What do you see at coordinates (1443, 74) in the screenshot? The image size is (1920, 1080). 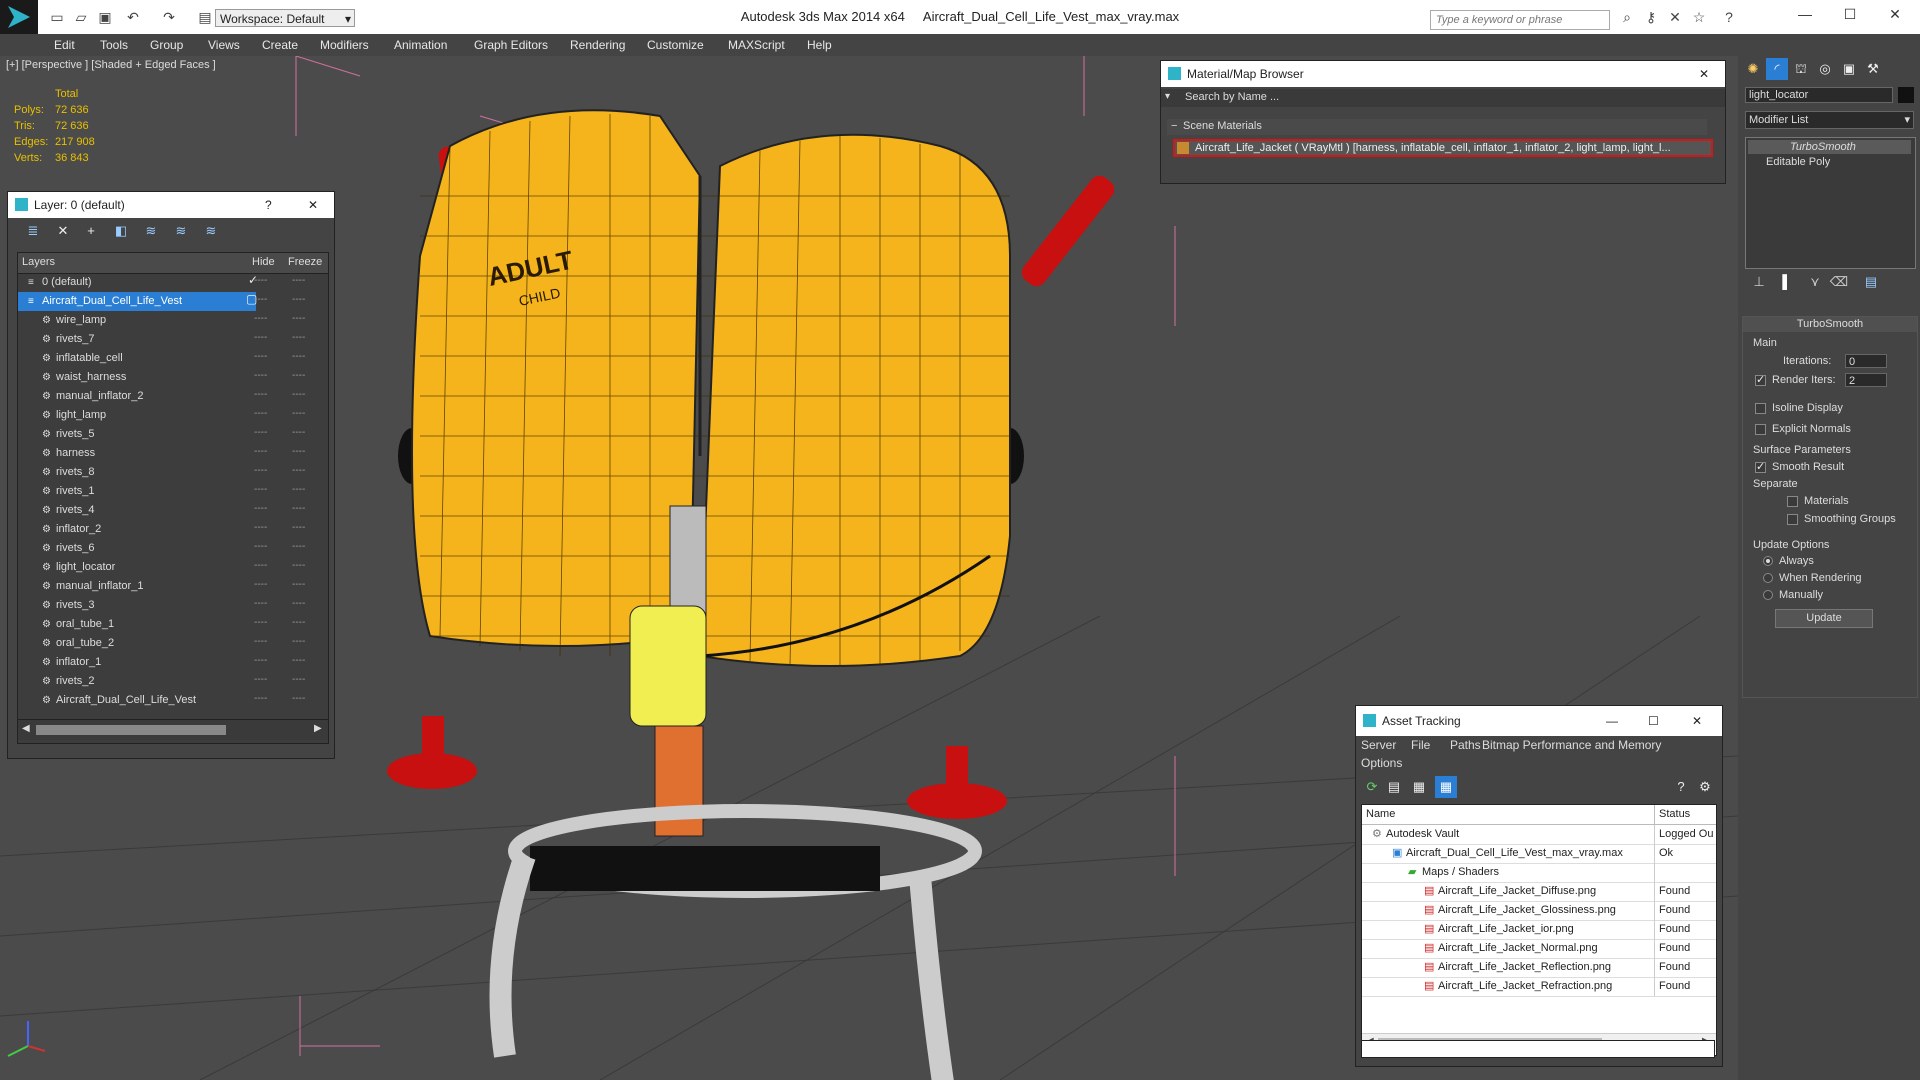 I see `material-browser-titlebar: Material/Map Browser ✕` at bounding box center [1443, 74].